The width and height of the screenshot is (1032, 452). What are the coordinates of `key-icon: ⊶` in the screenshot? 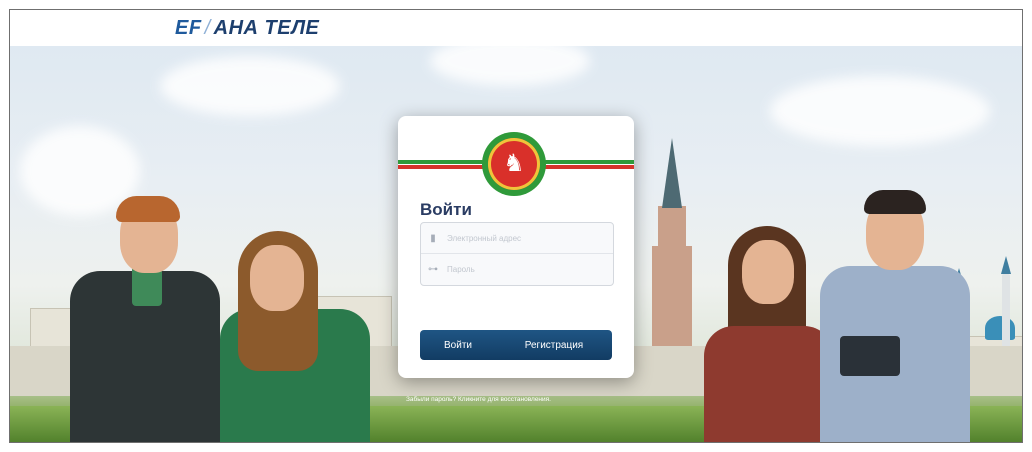 It's located at (433, 269).